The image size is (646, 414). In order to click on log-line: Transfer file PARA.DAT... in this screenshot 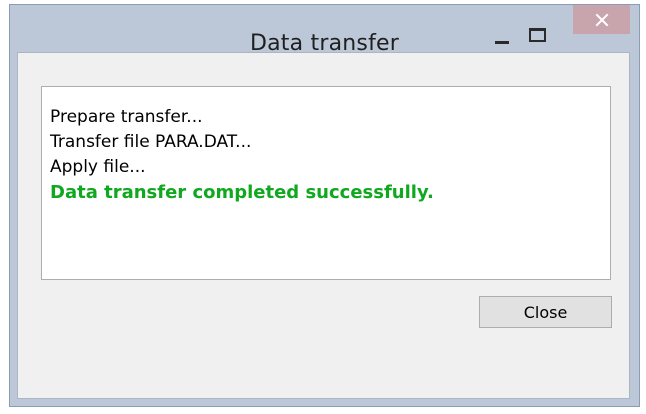, I will do `click(151, 142)`.